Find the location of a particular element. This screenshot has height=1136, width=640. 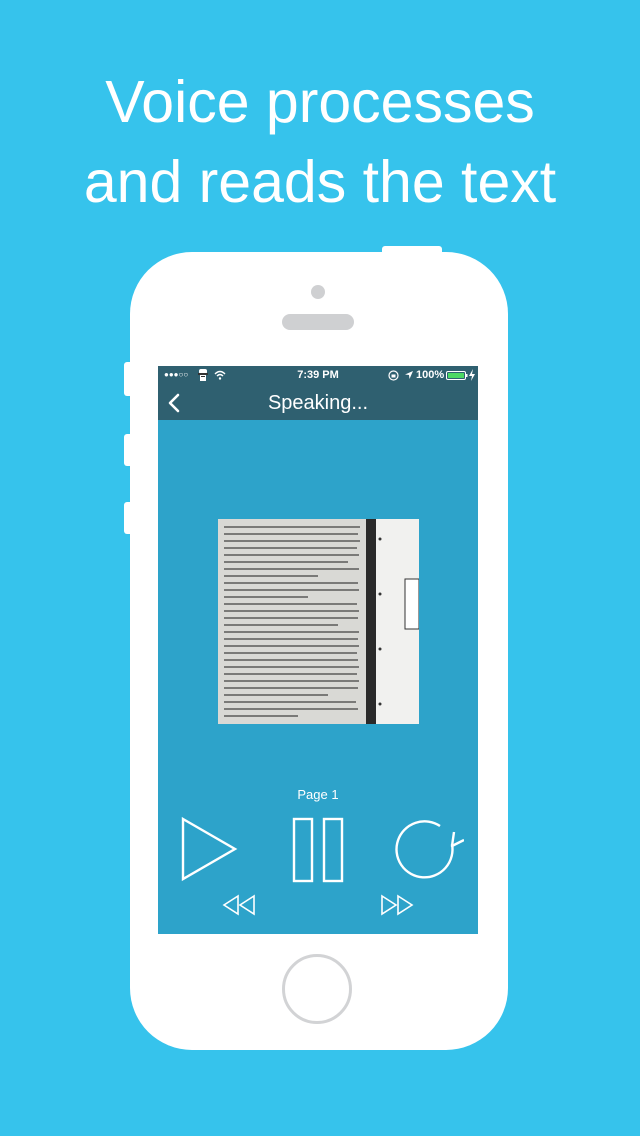

status-bar: ●●●○○ 7:39 PM 100% is located at coordinates (318, 376).